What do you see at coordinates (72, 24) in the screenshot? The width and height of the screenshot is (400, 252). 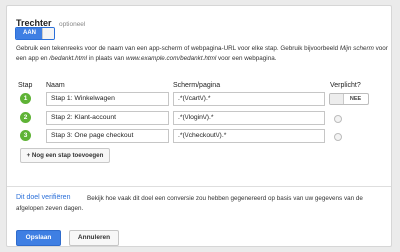 I see `optional-label: optioneel` at bounding box center [72, 24].